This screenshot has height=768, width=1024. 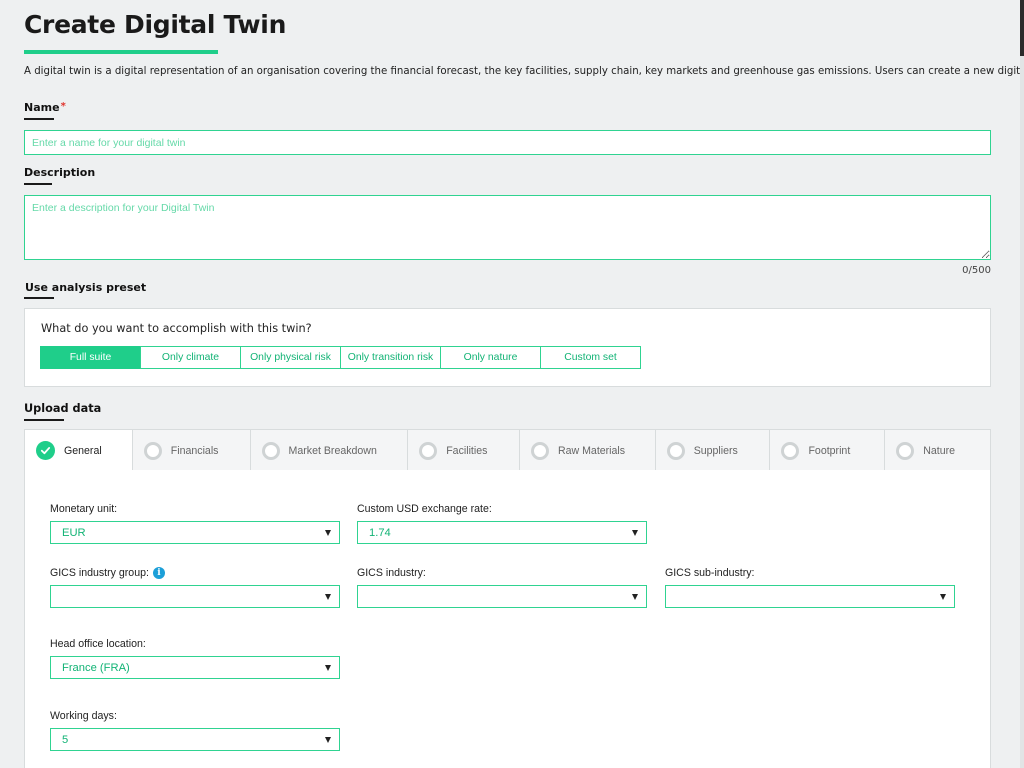 I want to click on gics-group-label: GICS industry group: i, so click(x=107, y=573).